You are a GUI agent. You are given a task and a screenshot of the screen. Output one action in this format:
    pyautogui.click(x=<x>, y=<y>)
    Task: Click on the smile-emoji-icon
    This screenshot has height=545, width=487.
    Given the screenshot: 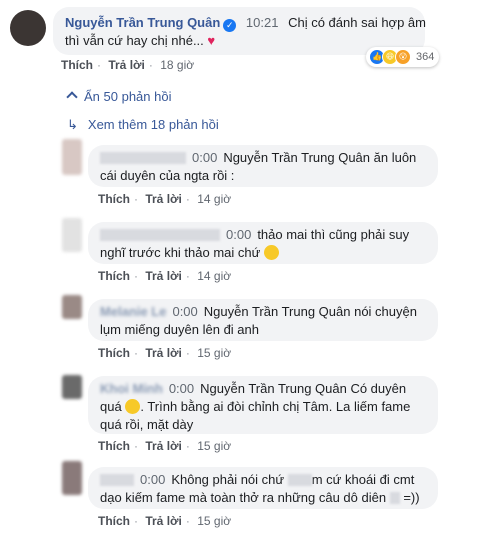 What is the action you would take?
    pyautogui.click(x=271, y=252)
    